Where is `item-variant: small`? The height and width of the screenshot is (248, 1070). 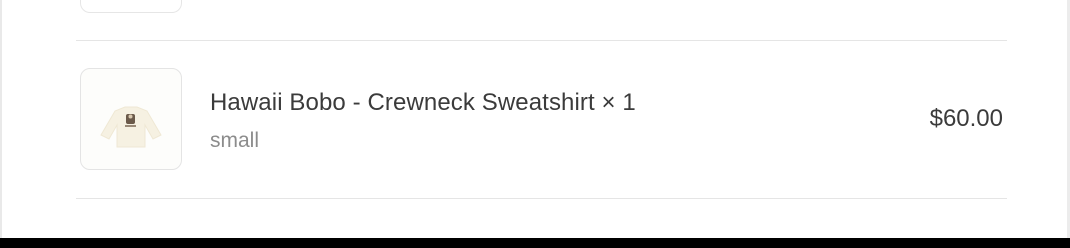
item-variant: small is located at coordinates (235, 140).